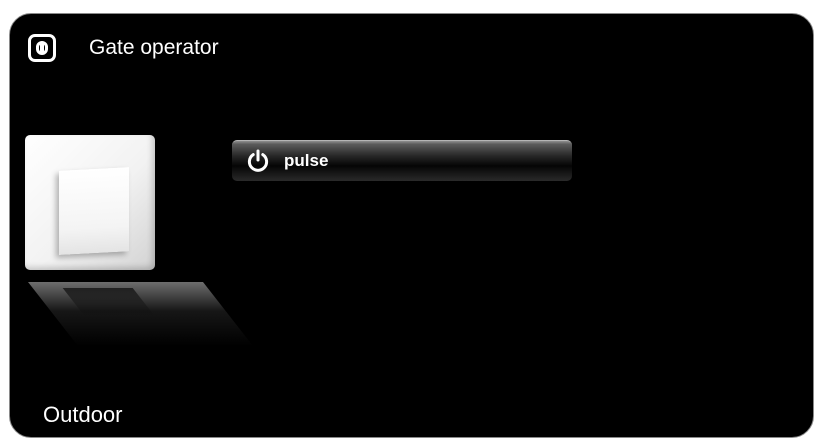  What do you see at coordinates (42, 48) in the screenshot?
I see `gate-operator-icon` at bounding box center [42, 48].